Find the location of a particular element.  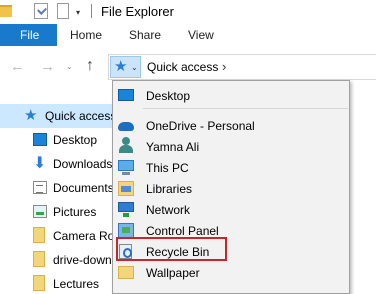

menu-item-desktop: Desktop is located at coordinates (231, 95).